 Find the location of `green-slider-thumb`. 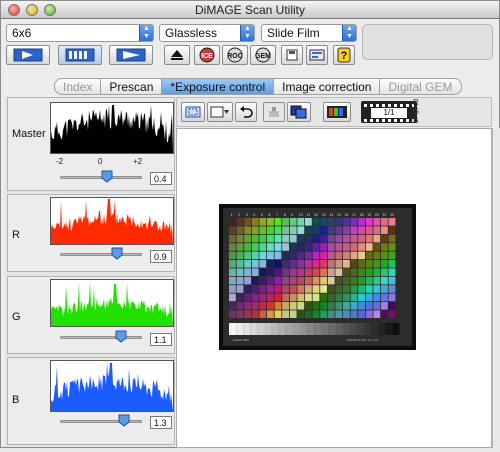

green-slider-thumb is located at coordinates (121, 336).